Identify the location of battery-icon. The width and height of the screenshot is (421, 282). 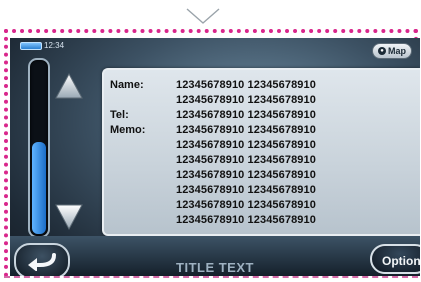
(31, 46).